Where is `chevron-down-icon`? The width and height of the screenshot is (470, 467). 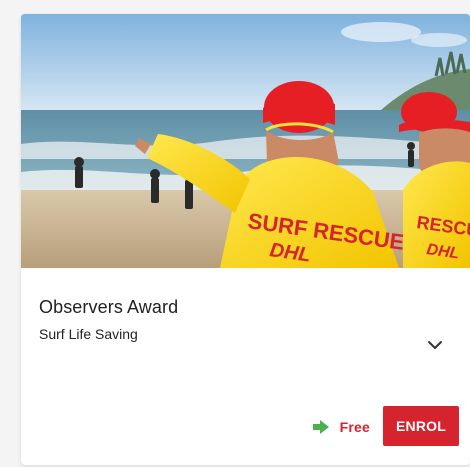
chevron-down-icon is located at coordinates (435, 345).